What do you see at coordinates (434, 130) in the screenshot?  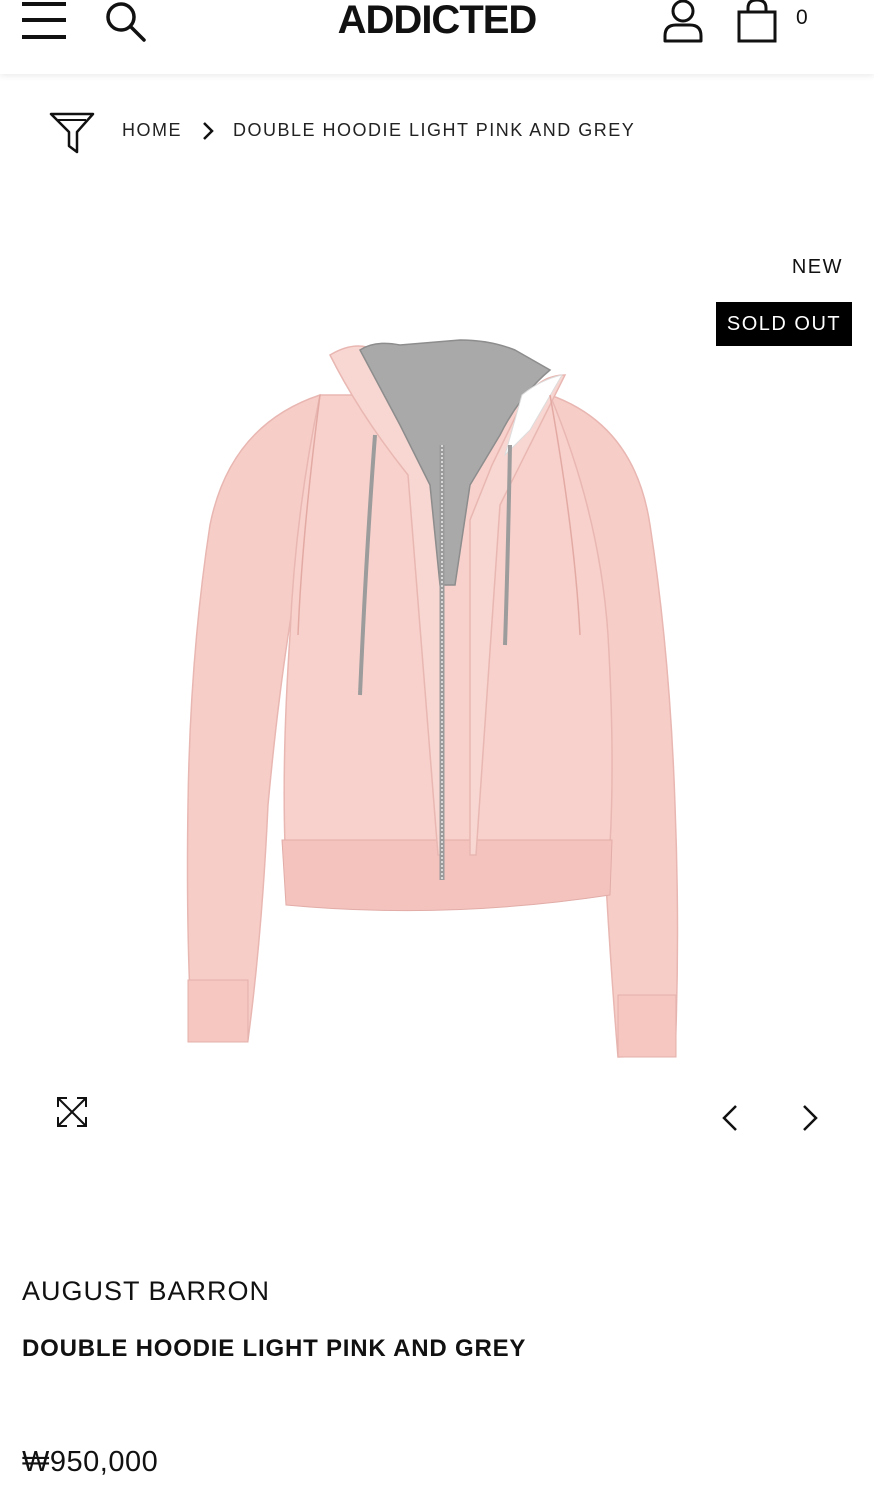 I see `breadcrumb-current: DOUBLE HOODIE LIGHT PINK AND GREY` at bounding box center [434, 130].